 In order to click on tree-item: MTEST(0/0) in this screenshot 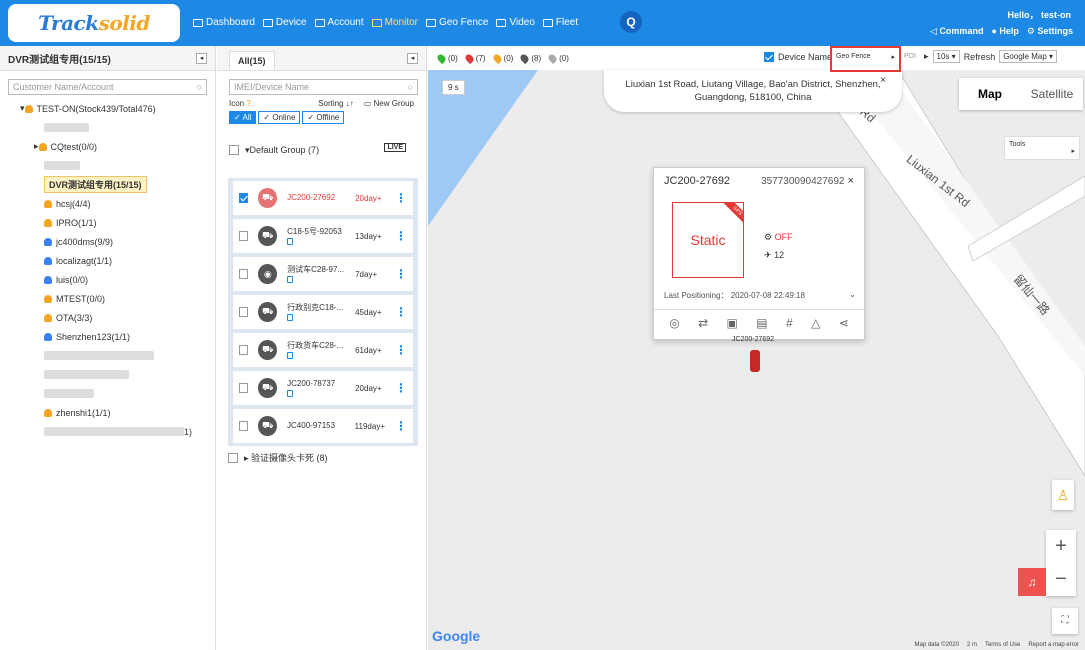, I will do `click(107, 298)`.